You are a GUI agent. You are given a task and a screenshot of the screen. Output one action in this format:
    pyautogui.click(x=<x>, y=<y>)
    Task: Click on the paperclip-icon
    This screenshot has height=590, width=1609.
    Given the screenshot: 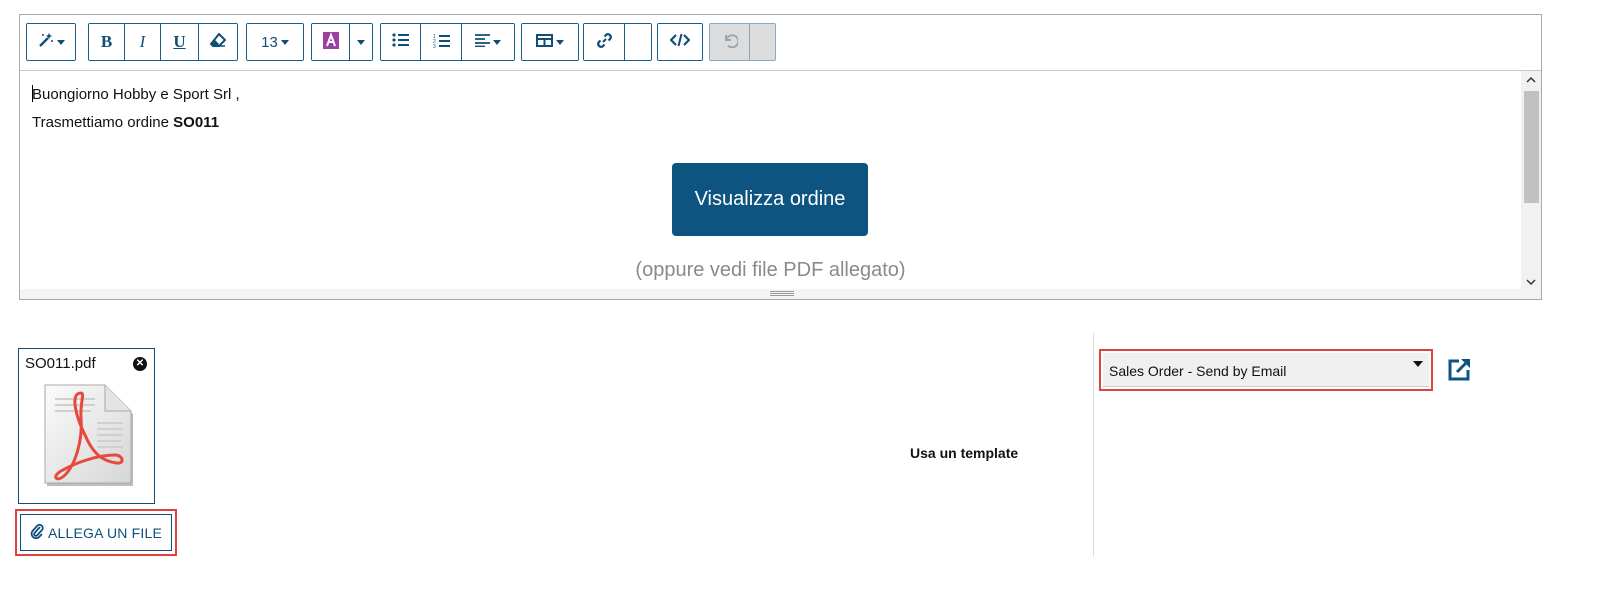 What is the action you would take?
    pyautogui.click(x=37, y=532)
    